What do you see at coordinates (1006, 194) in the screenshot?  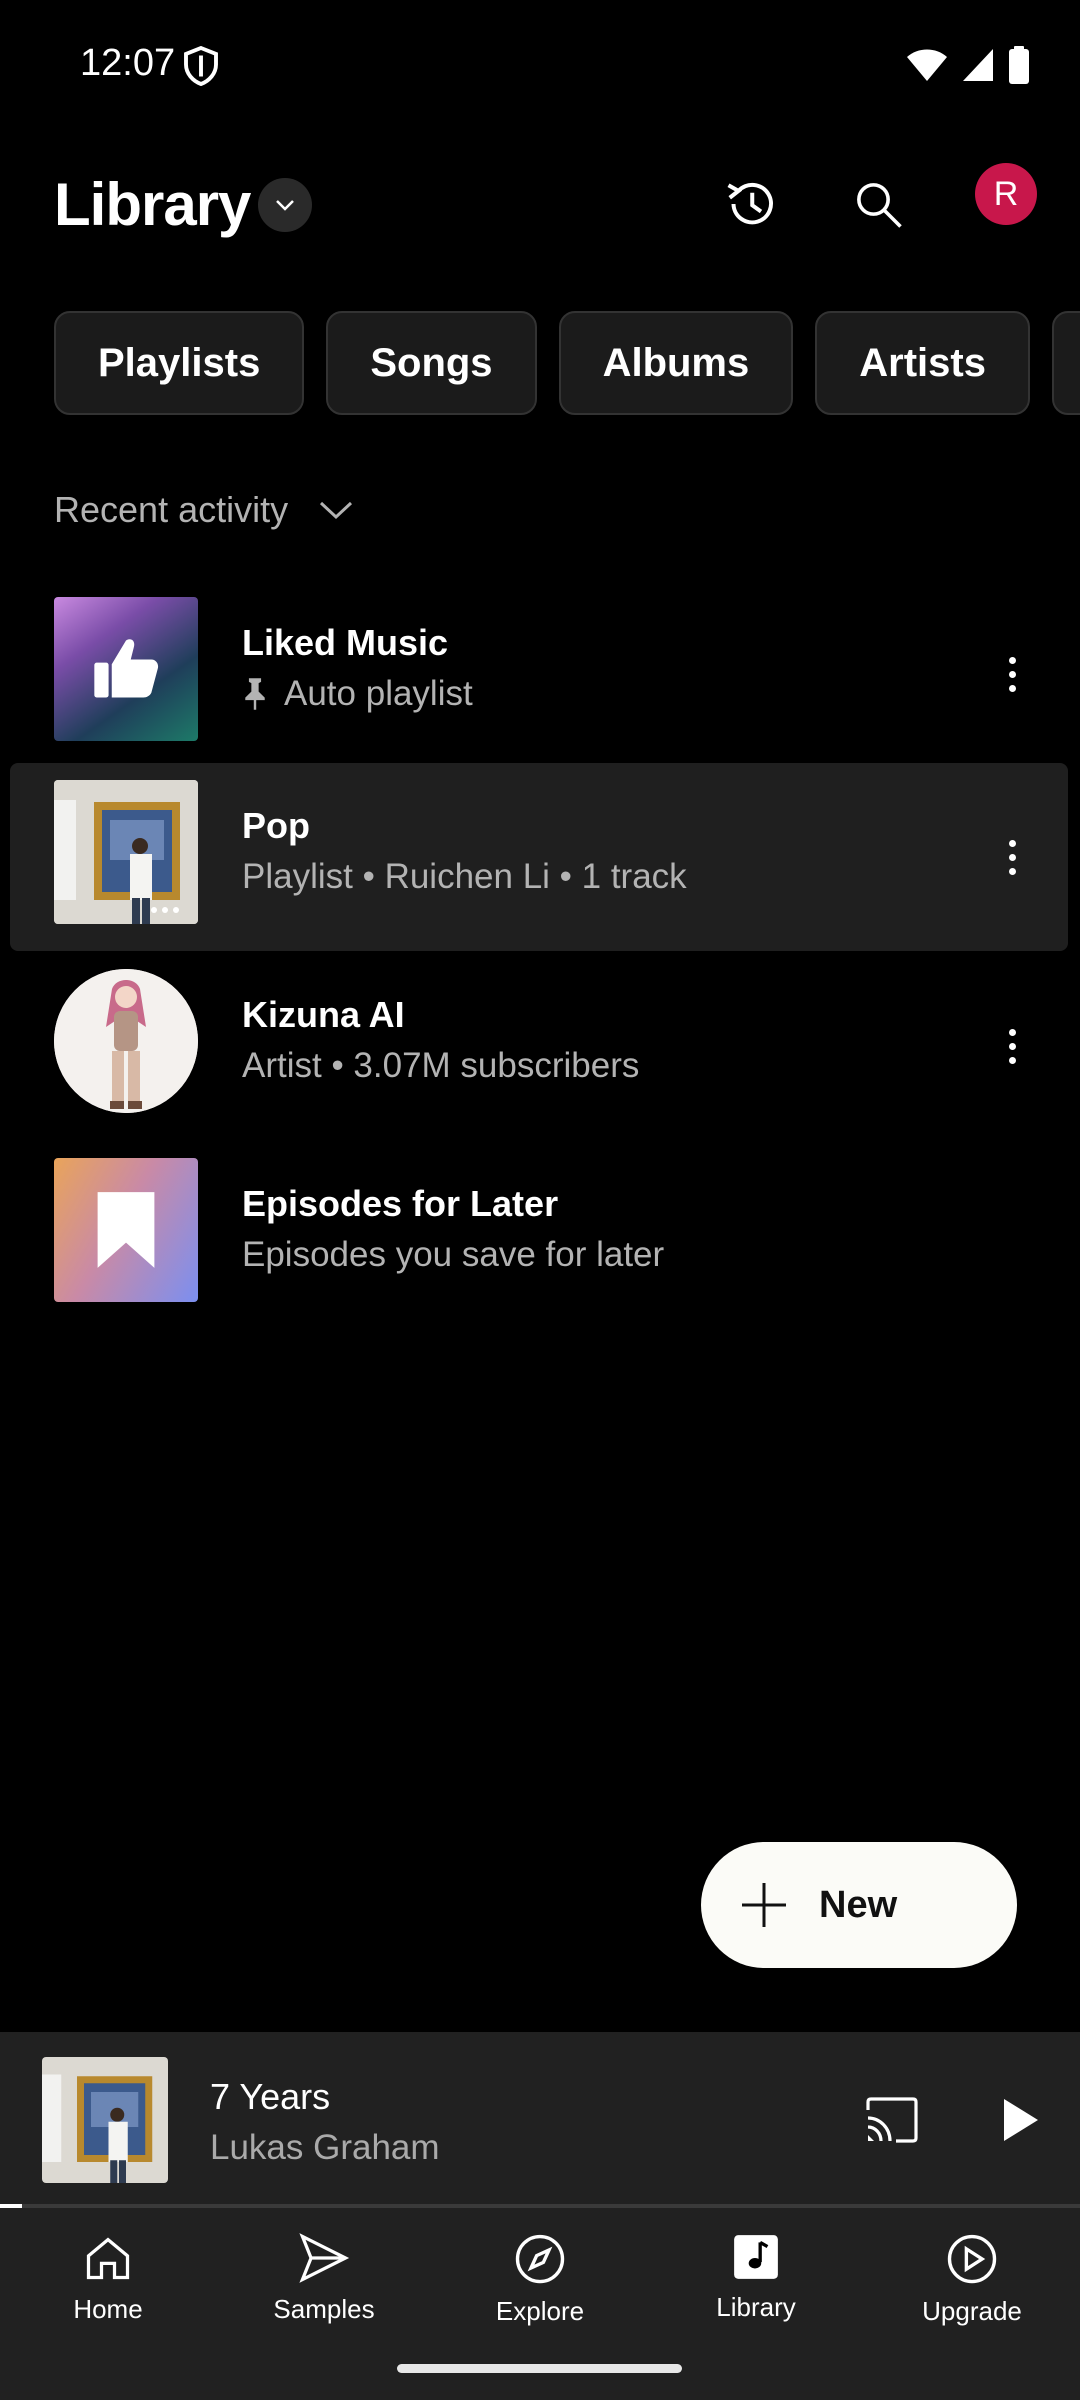 I see `avatar: R` at bounding box center [1006, 194].